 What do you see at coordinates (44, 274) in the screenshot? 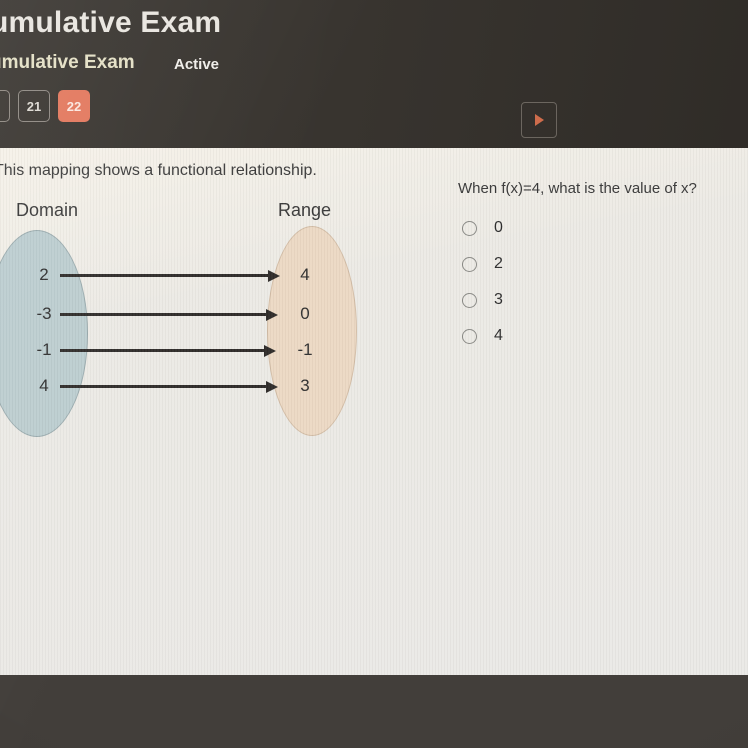
I see `domain-value-0: 2` at bounding box center [44, 274].